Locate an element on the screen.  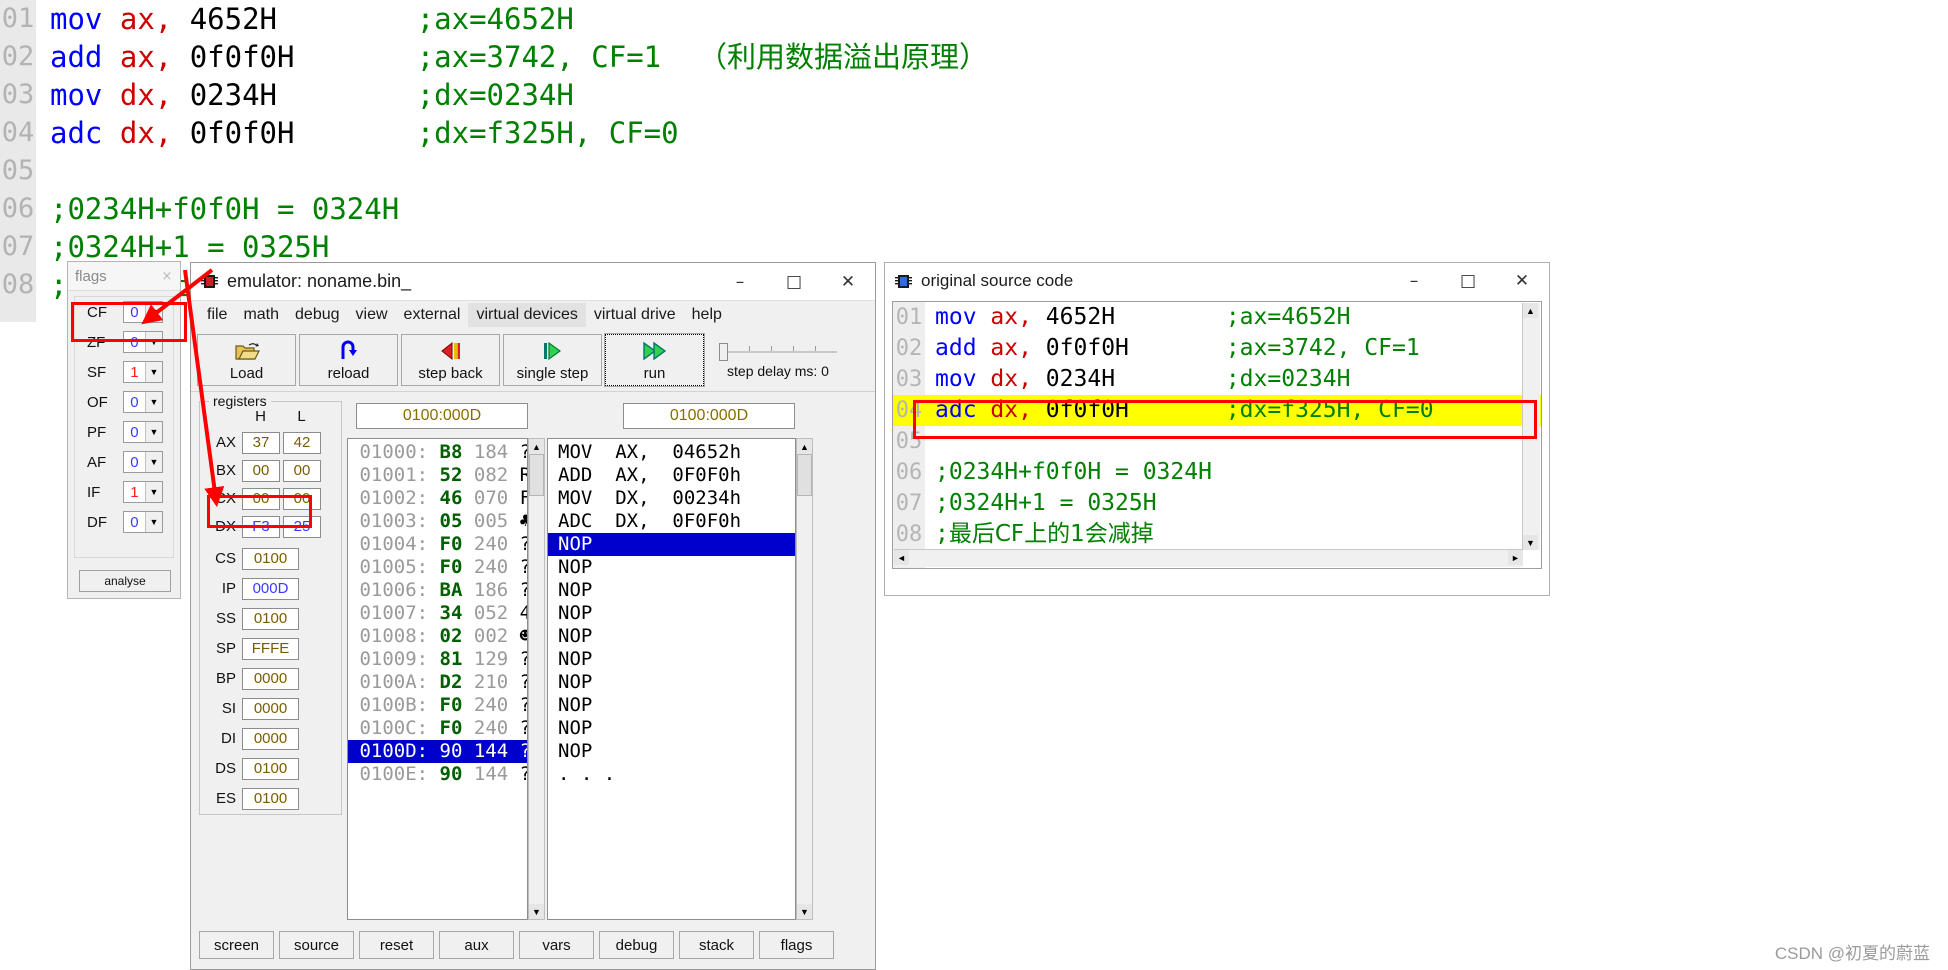
load-button: Load is located at coordinates (246, 360).